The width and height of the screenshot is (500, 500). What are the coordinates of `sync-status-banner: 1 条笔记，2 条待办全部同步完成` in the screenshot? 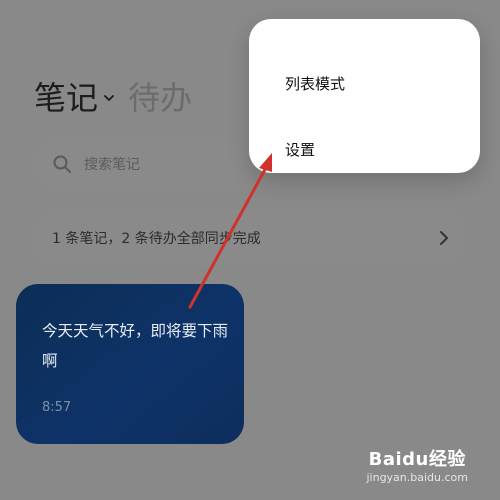 It's located at (250, 238).